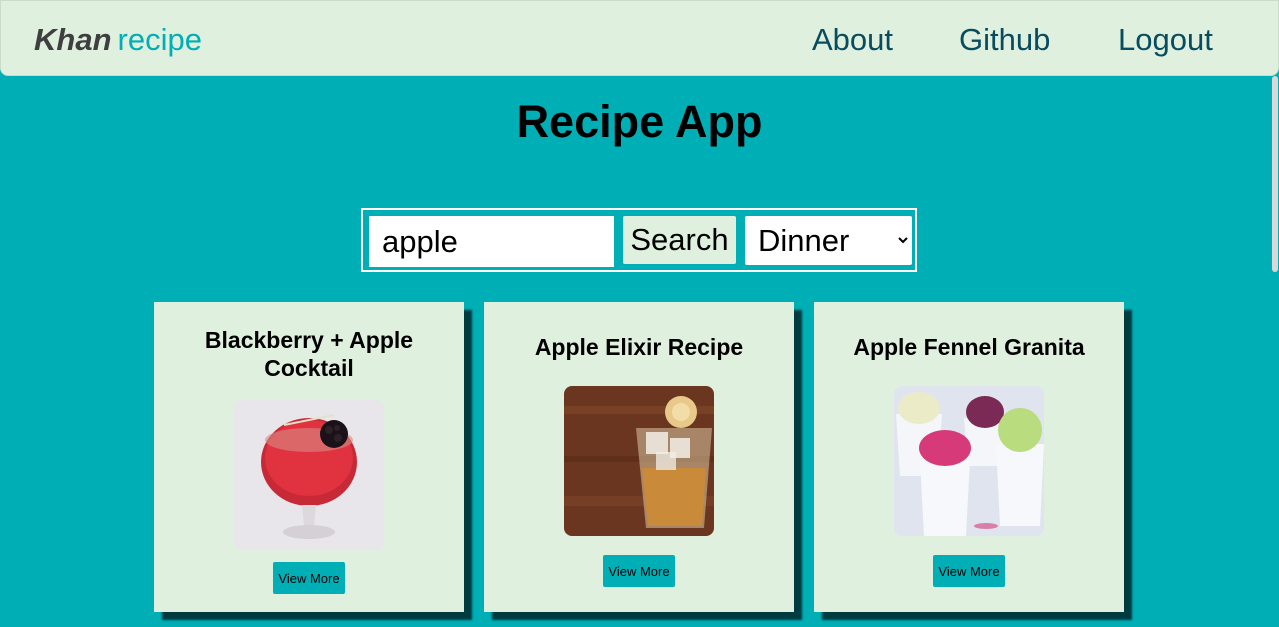  I want to click on recipe-card-title: Apple Fennel Granita, so click(969, 347).